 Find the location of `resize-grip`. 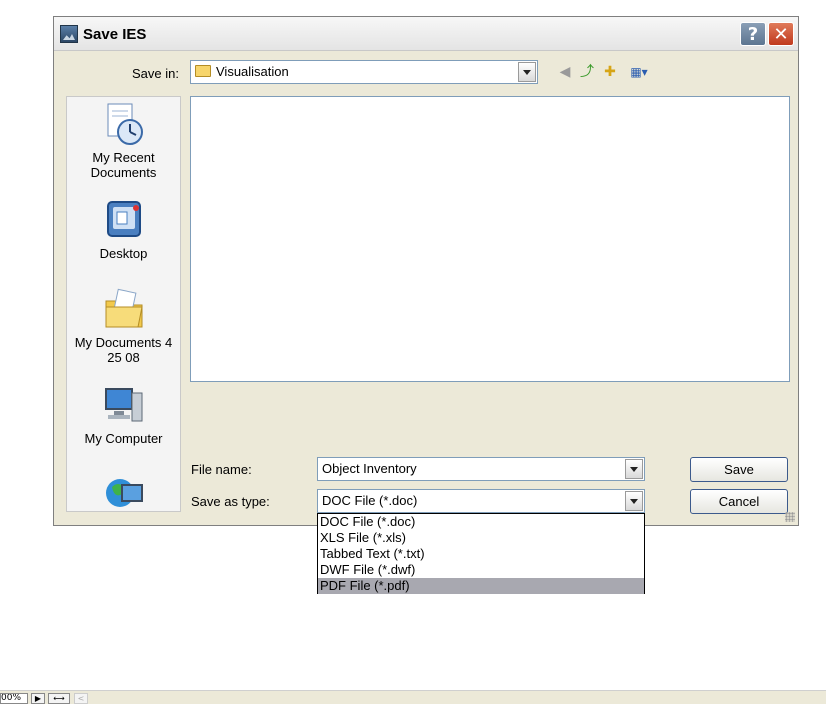

resize-grip is located at coordinates (790, 517).